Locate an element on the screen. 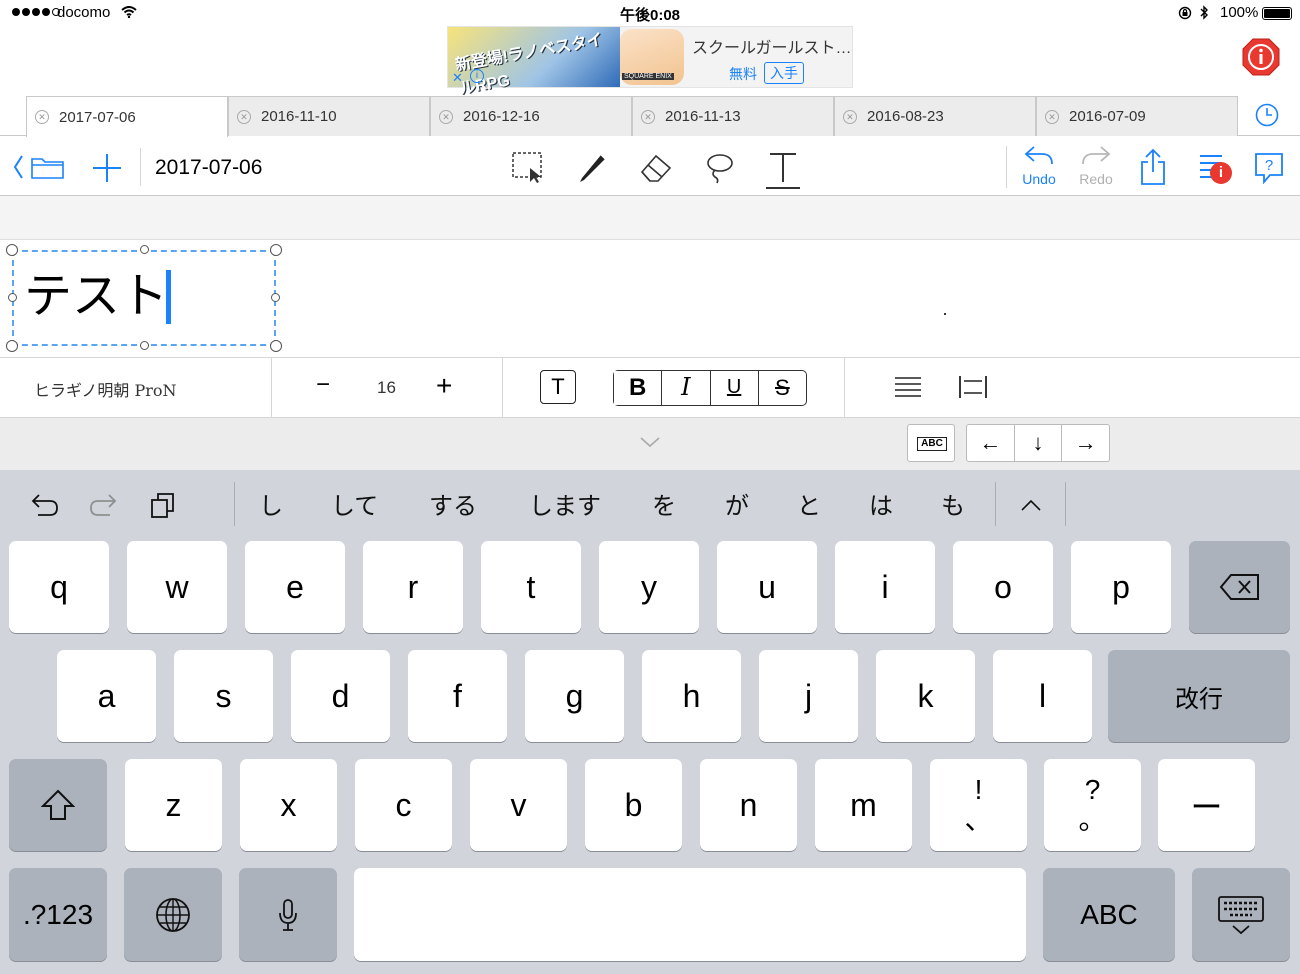 The width and height of the screenshot is (1300, 974). key-a: a is located at coordinates (106, 696).